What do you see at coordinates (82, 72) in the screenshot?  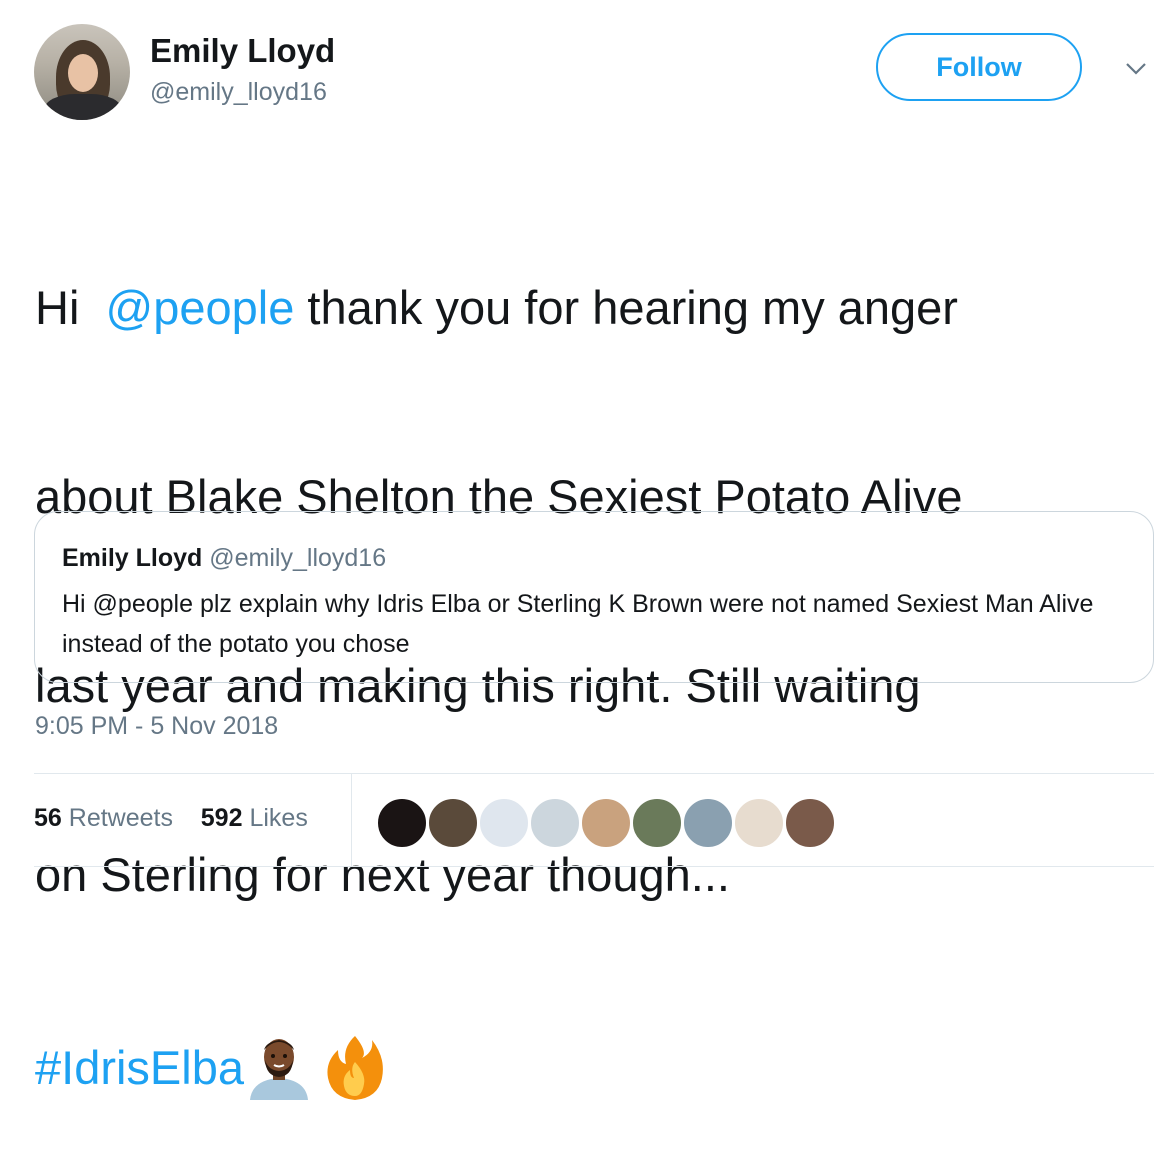 I see `author-avatar` at bounding box center [82, 72].